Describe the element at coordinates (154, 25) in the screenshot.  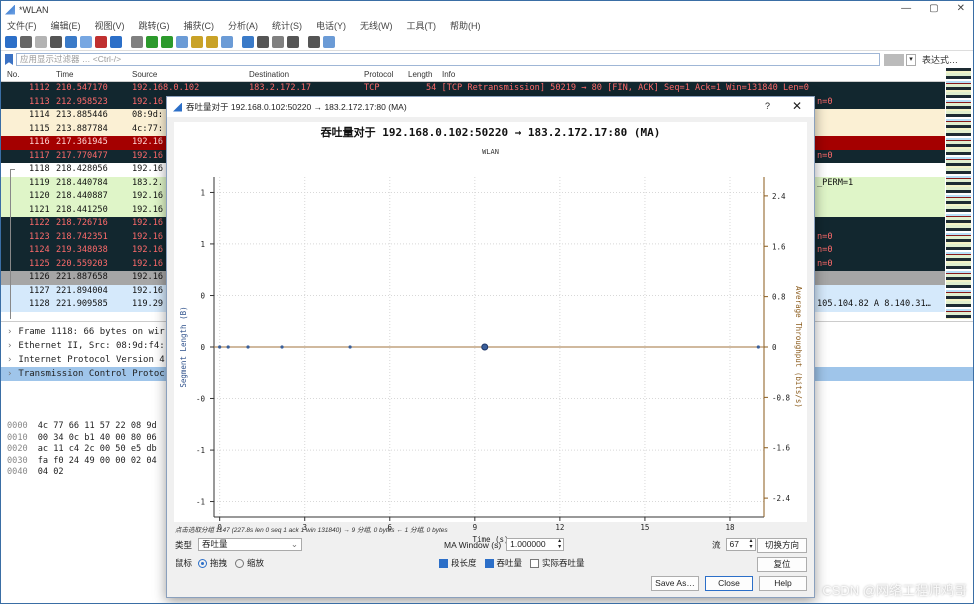
I see `menu-item: 跳转(G)` at that location.